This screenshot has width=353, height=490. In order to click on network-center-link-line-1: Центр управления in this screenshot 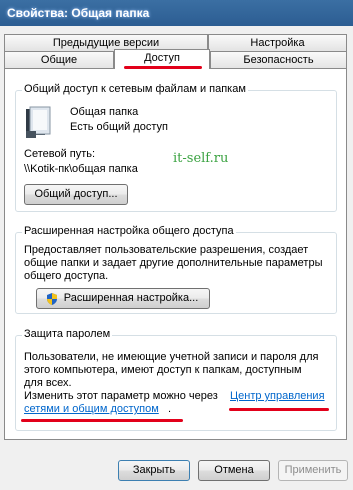, I will do `click(277, 396)`.